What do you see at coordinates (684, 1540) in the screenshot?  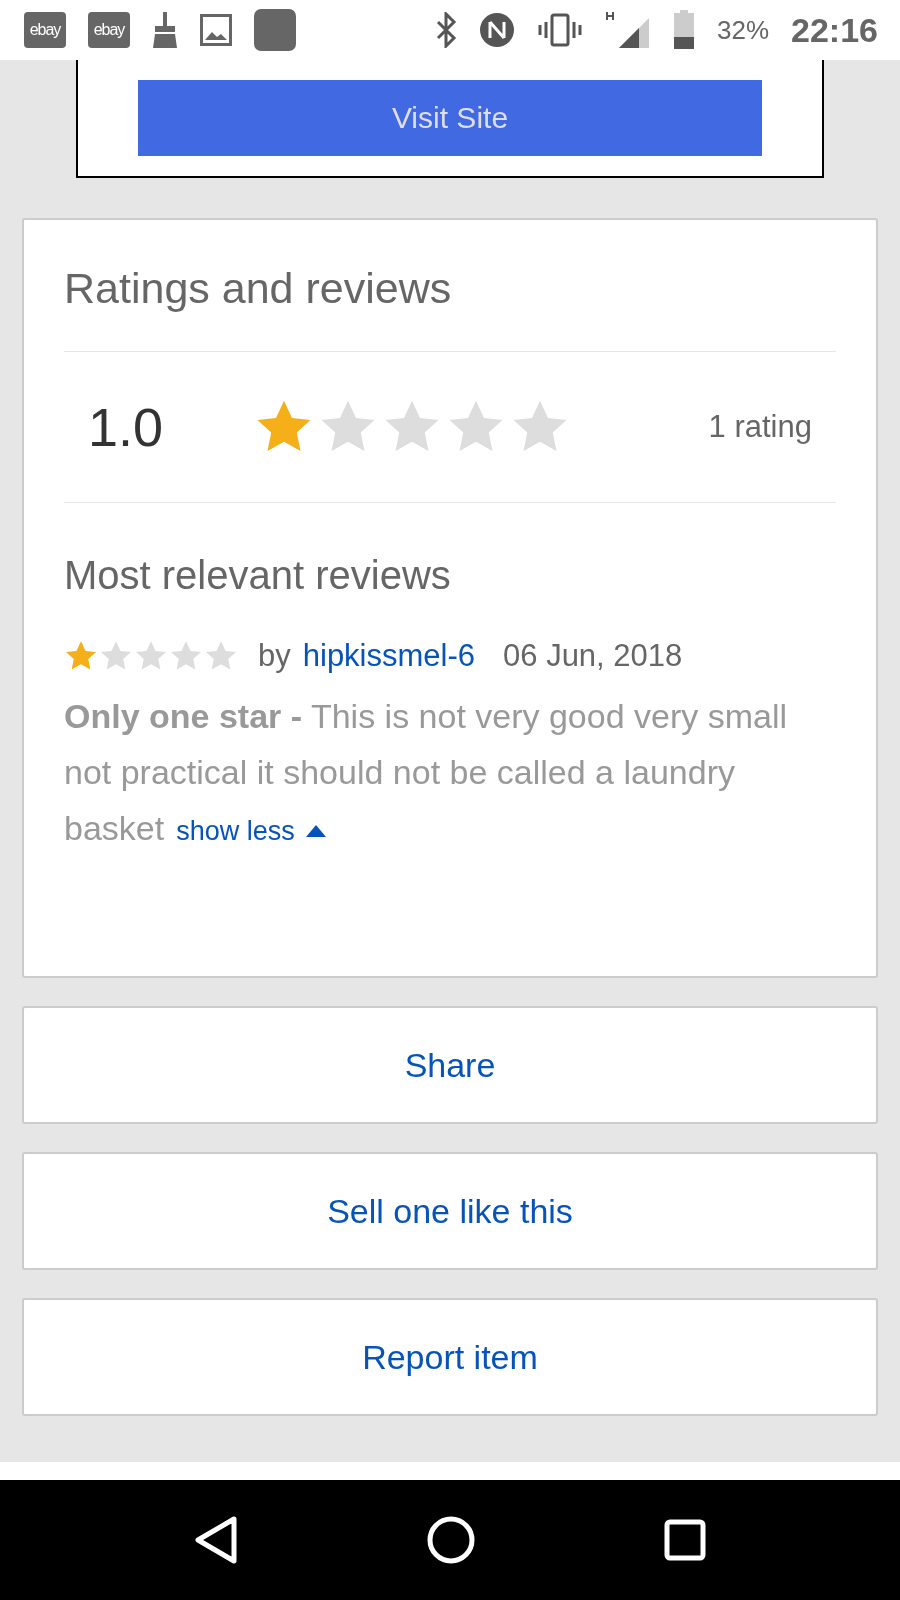 I see `recents-icon` at bounding box center [684, 1540].